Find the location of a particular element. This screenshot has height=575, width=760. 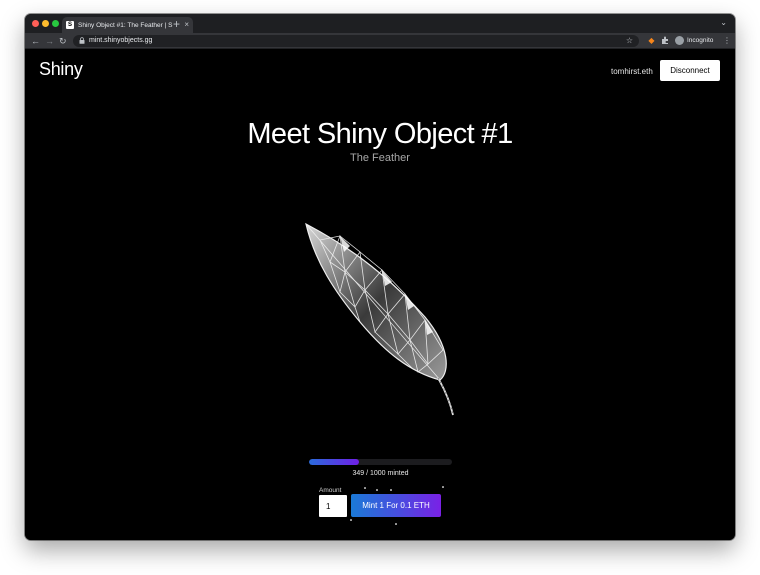

extensions-puzzle-icon is located at coordinates (665, 40).